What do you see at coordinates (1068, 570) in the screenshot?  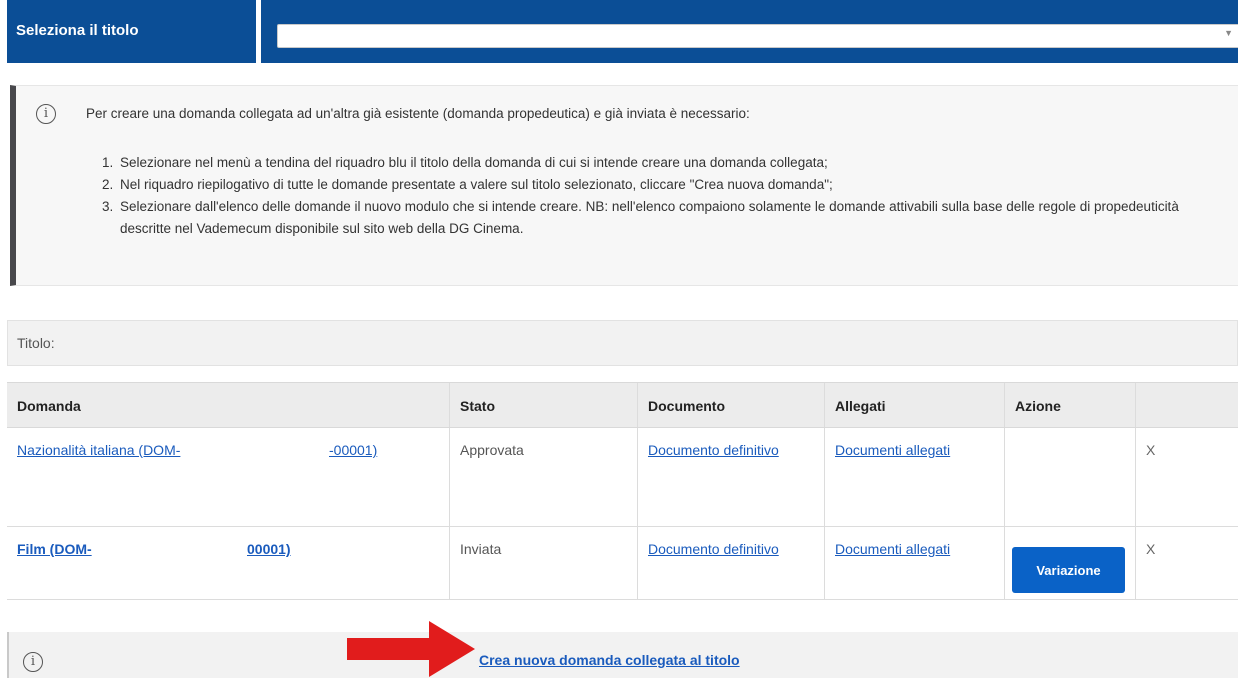 I see `variazione-button: Variazione` at bounding box center [1068, 570].